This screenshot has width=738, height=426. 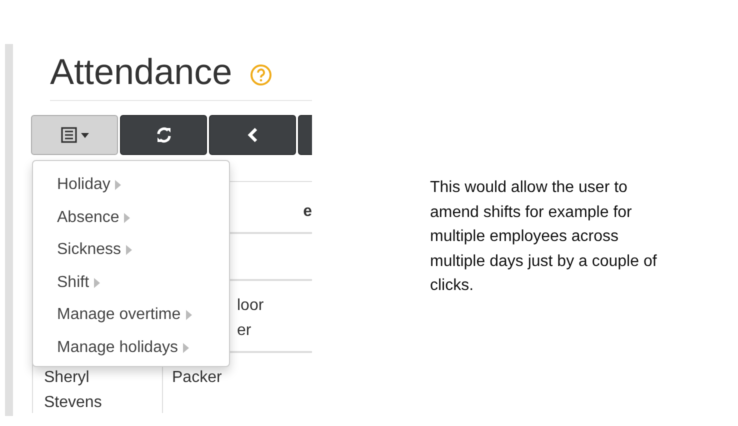 What do you see at coordinates (544, 237) in the screenshot?
I see `annotation-text: This would allow the user to amend shifts for example for multiple employees across multiple days just by a couple of clicks.` at bounding box center [544, 237].